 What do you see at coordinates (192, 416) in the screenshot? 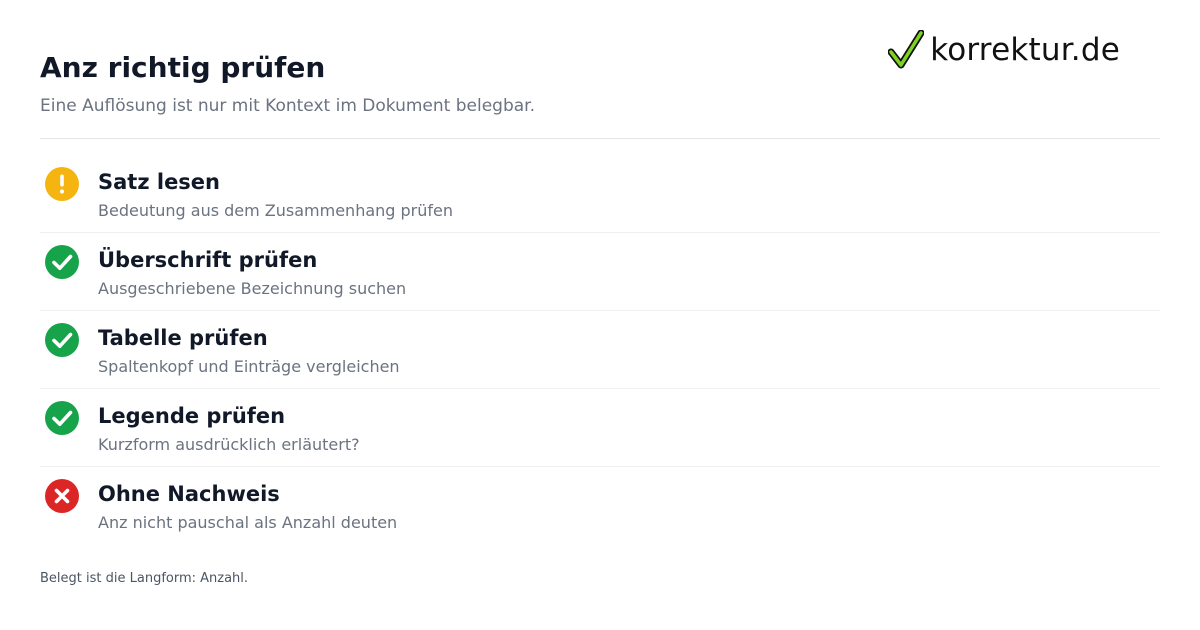
I see `checklist-item-title: Legende prüfen` at bounding box center [192, 416].